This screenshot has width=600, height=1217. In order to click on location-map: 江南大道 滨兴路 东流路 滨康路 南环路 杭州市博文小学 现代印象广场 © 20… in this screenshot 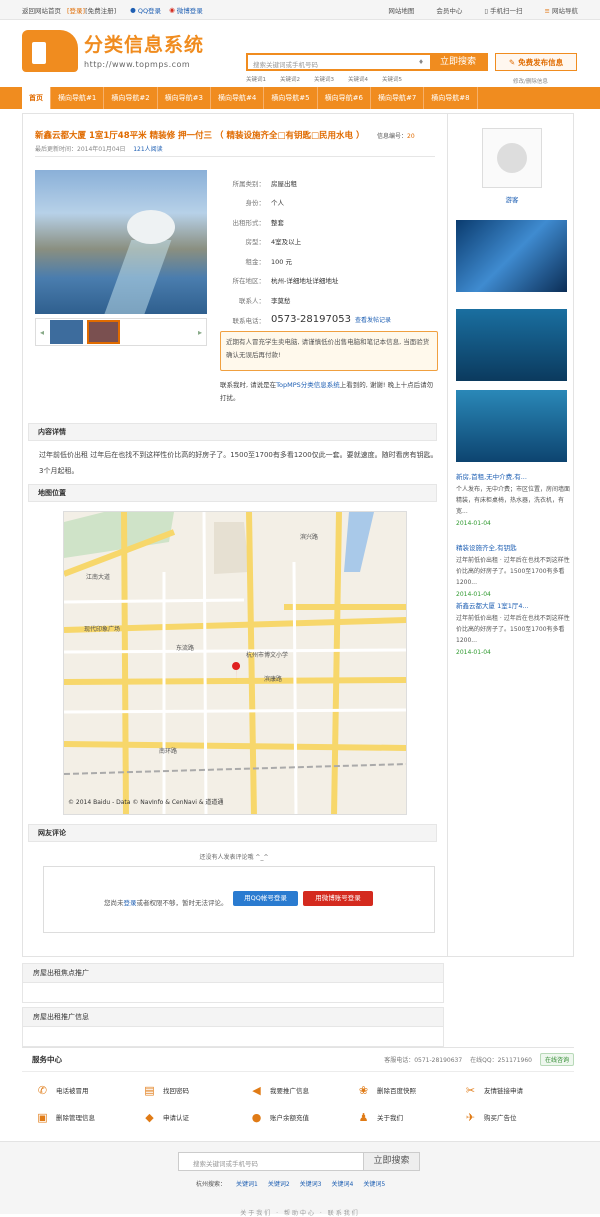, I will do `click(235, 663)`.